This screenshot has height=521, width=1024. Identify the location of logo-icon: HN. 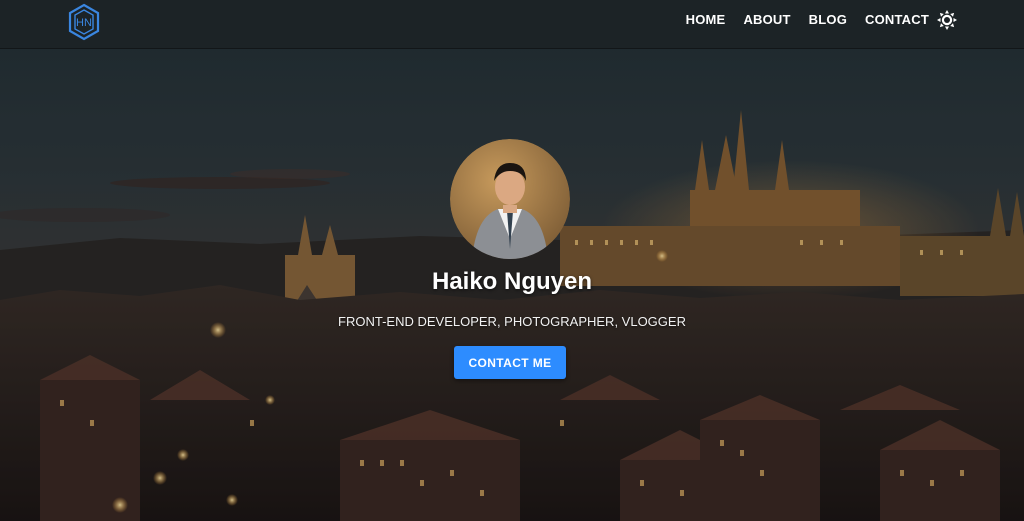
(84, 22).